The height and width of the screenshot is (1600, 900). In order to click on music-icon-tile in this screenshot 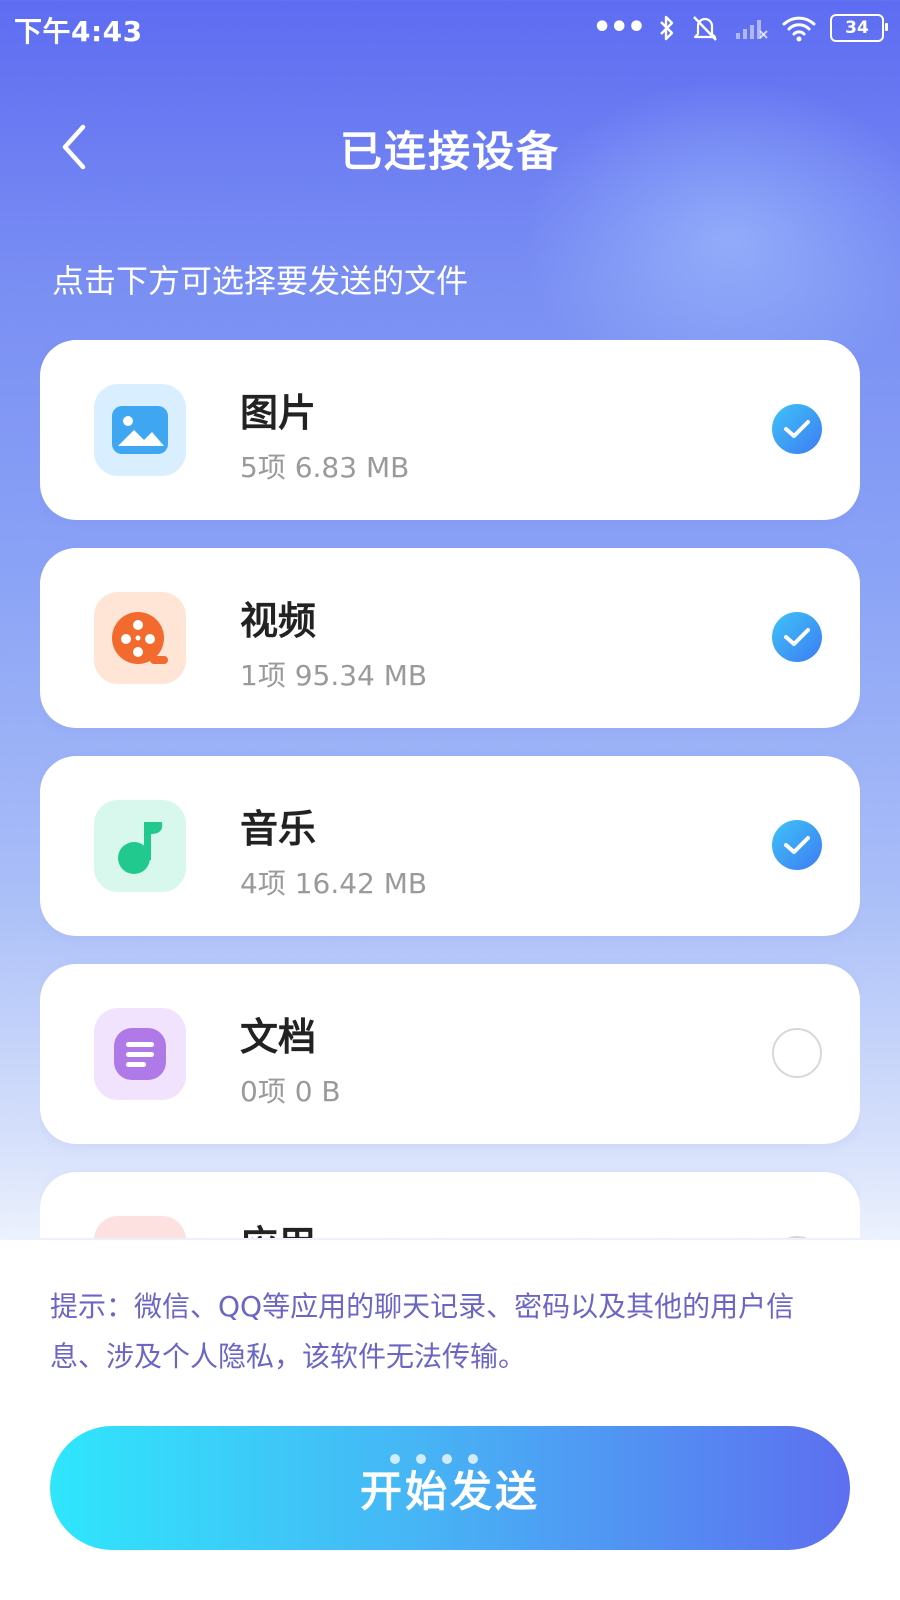, I will do `click(140, 846)`.